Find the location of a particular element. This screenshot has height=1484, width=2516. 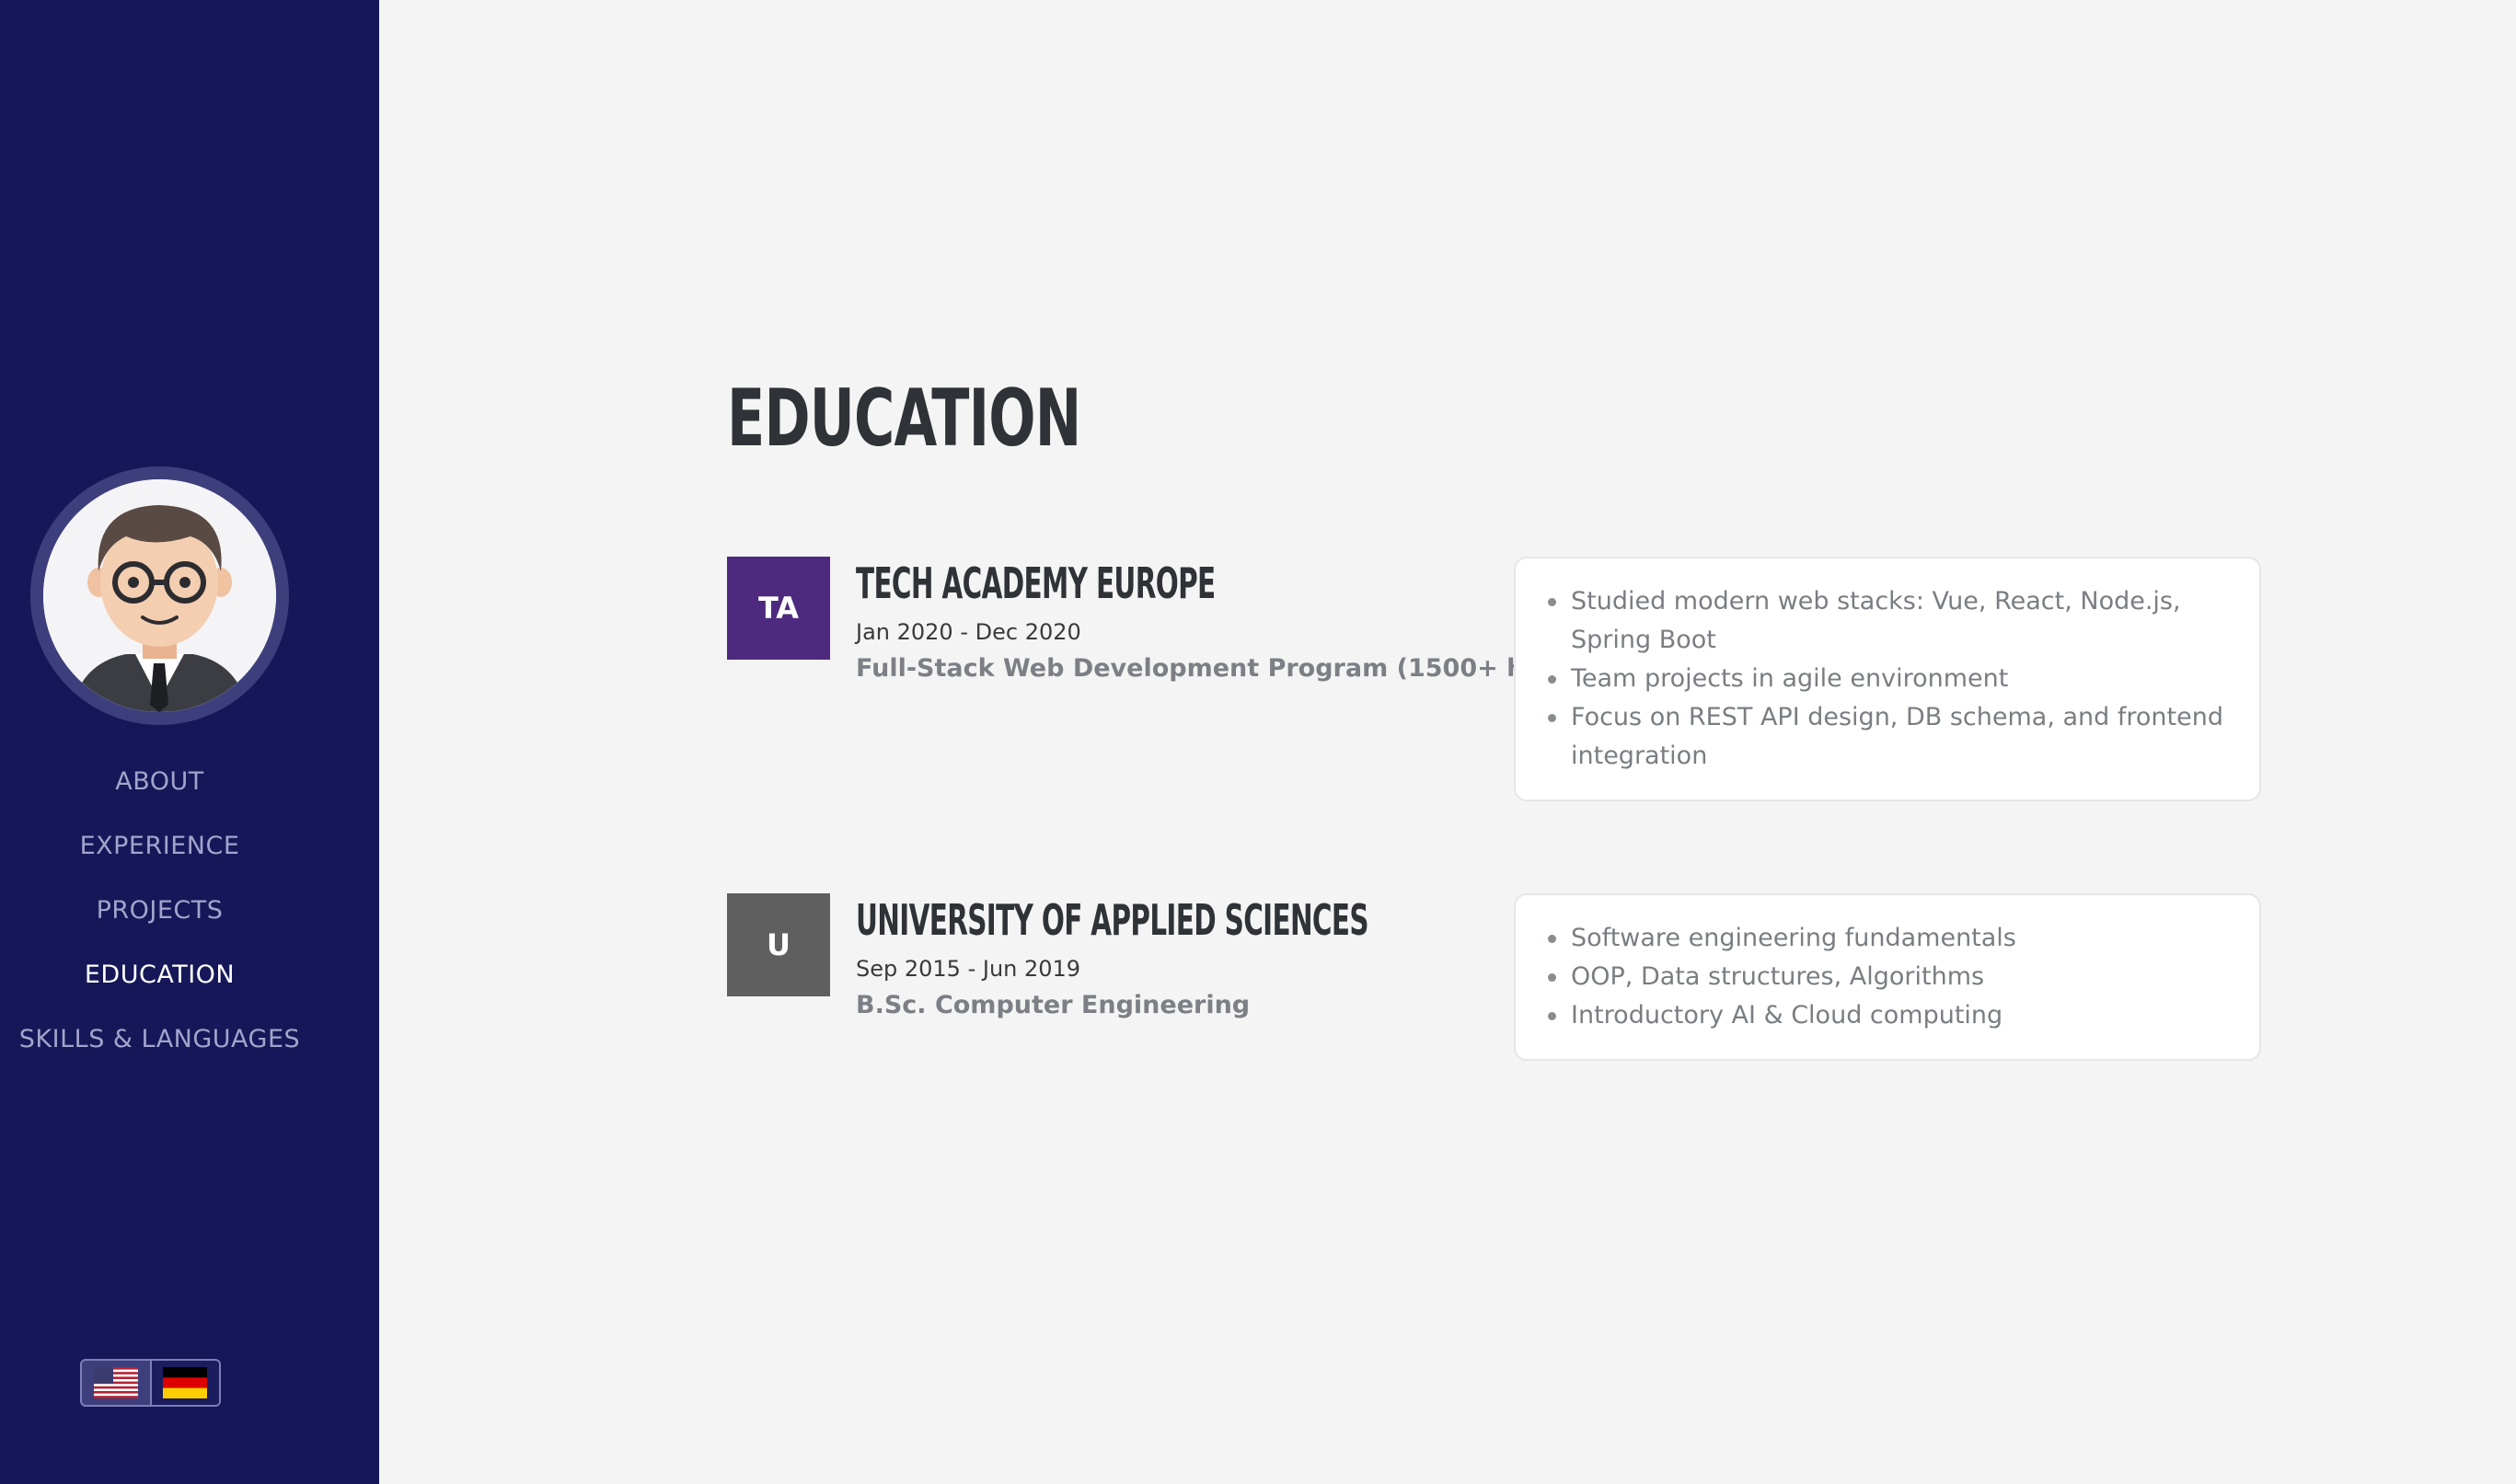

avatar is located at coordinates (159, 595).